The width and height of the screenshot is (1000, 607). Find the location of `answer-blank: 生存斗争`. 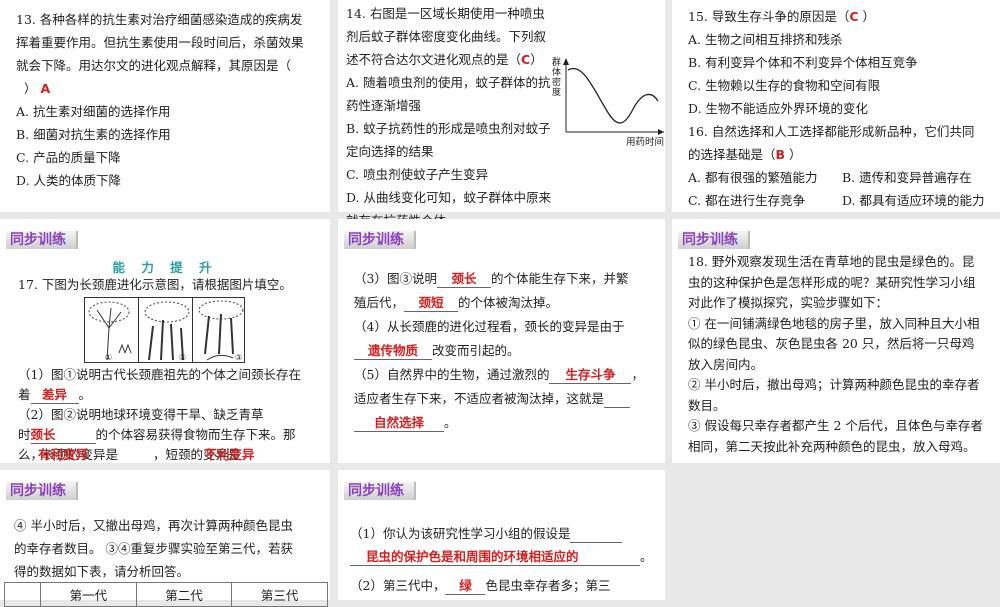

answer-blank: 生存斗争 is located at coordinates (590, 374).